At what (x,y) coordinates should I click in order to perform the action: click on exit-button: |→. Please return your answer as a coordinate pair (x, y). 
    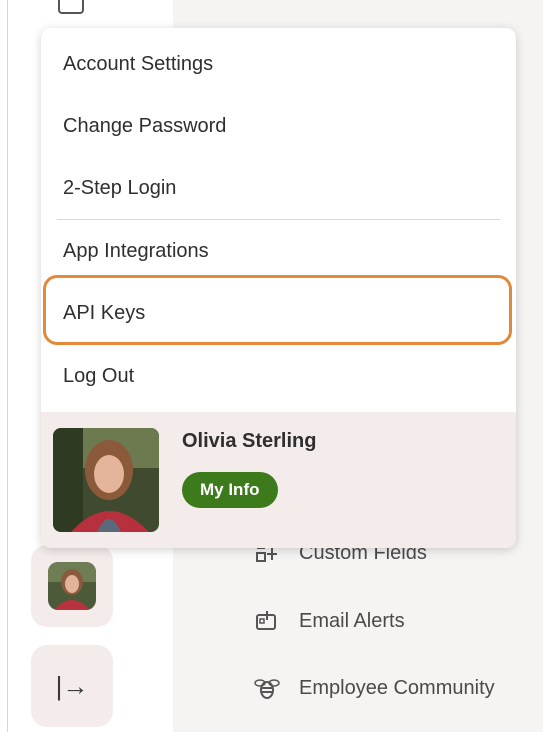
    Looking at the image, I should click on (72, 686).